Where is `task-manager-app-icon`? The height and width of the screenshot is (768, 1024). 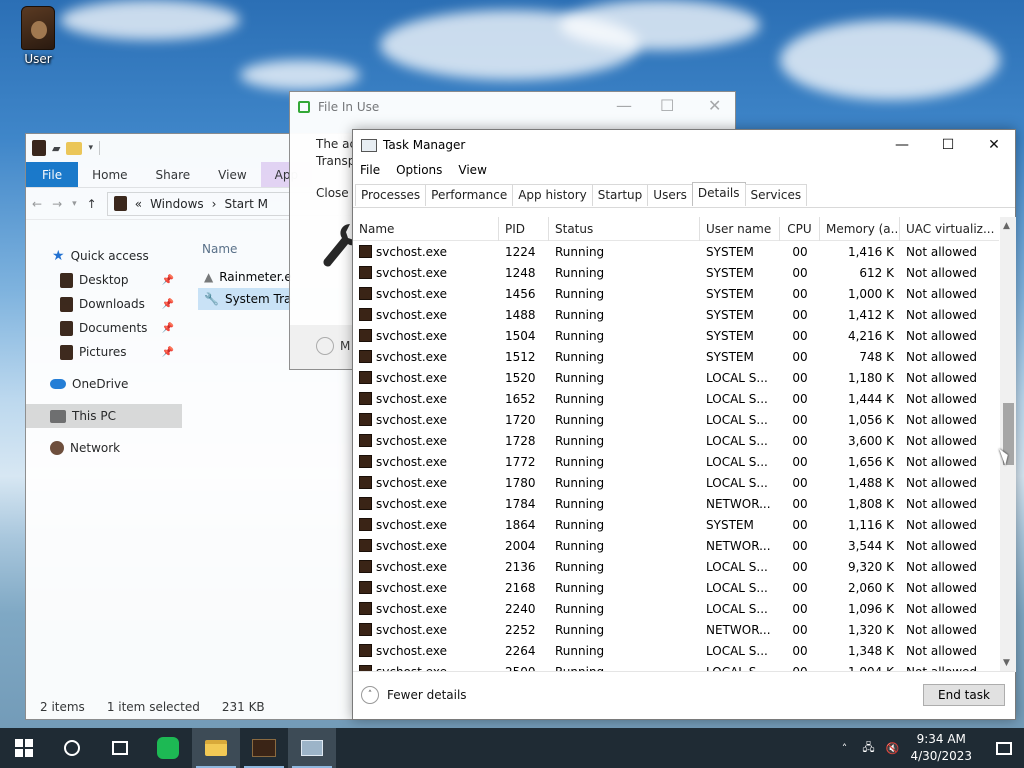 task-manager-app-icon is located at coordinates (369, 145).